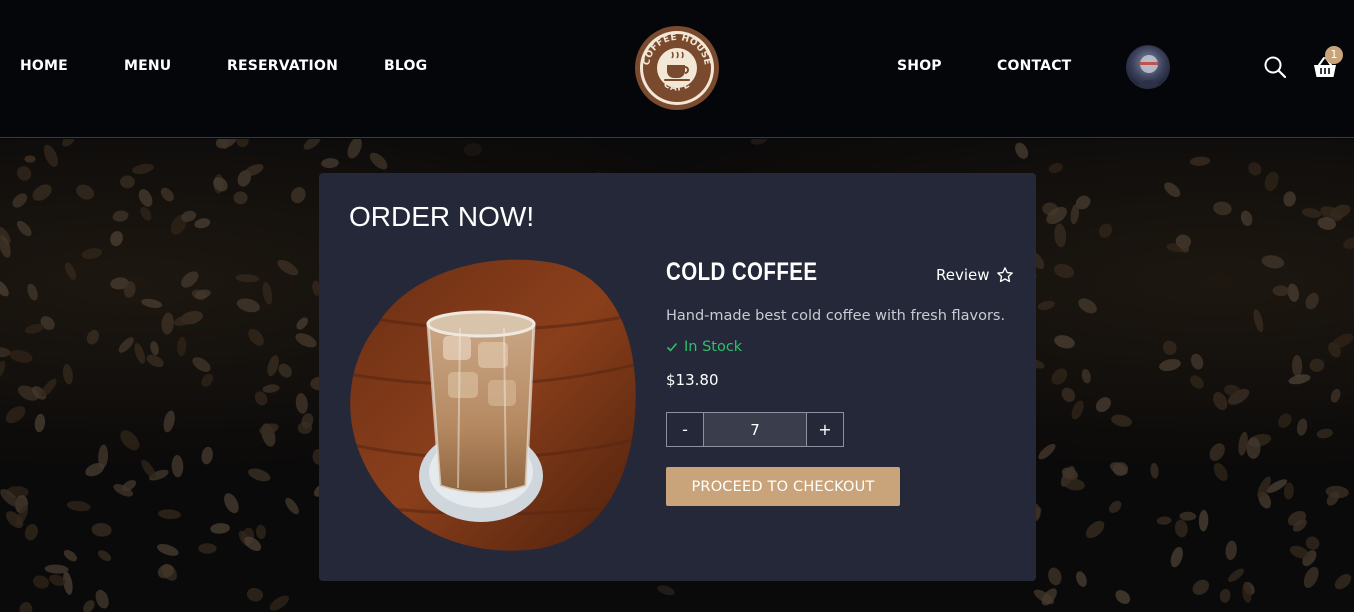  Describe the element at coordinates (963, 275) in the screenshot. I see `review-label: Review` at that location.